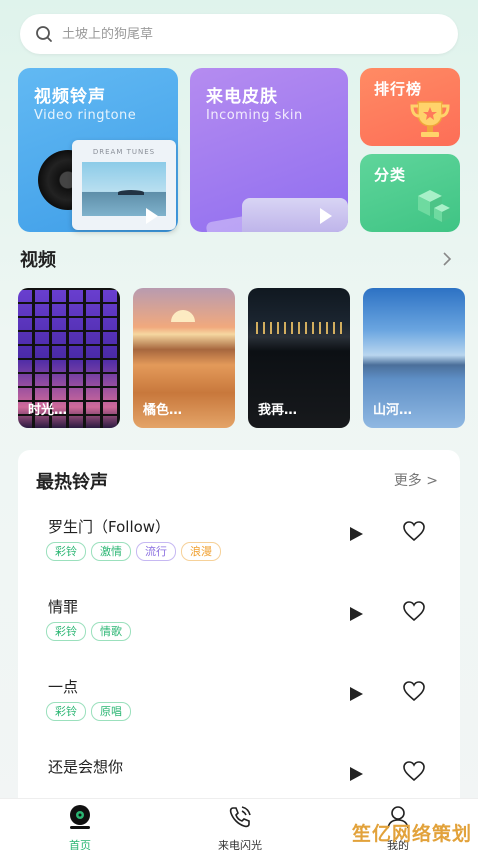  I want to click on nav-call-flash: 来电闪光, so click(240, 826).